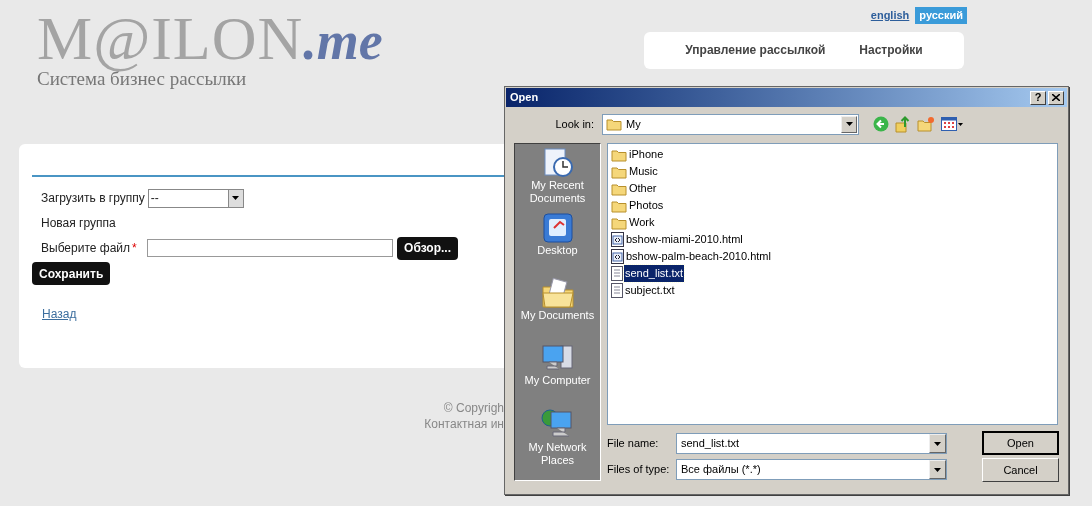 This screenshot has width=1092, height=506. What do you see at coordinates (642, 223) in the screenshot?
I see `file-name: Work` at bounding box center [642, 223].